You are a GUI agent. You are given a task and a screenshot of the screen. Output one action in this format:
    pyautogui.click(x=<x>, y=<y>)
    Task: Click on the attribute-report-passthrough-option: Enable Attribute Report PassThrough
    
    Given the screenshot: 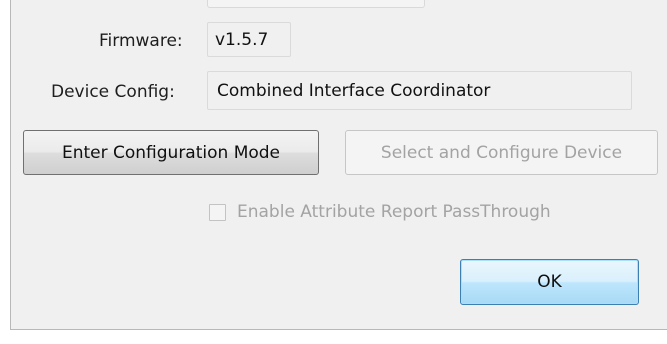 What is the action you would take?
    pyautogui.click(x=380, y=212)
    